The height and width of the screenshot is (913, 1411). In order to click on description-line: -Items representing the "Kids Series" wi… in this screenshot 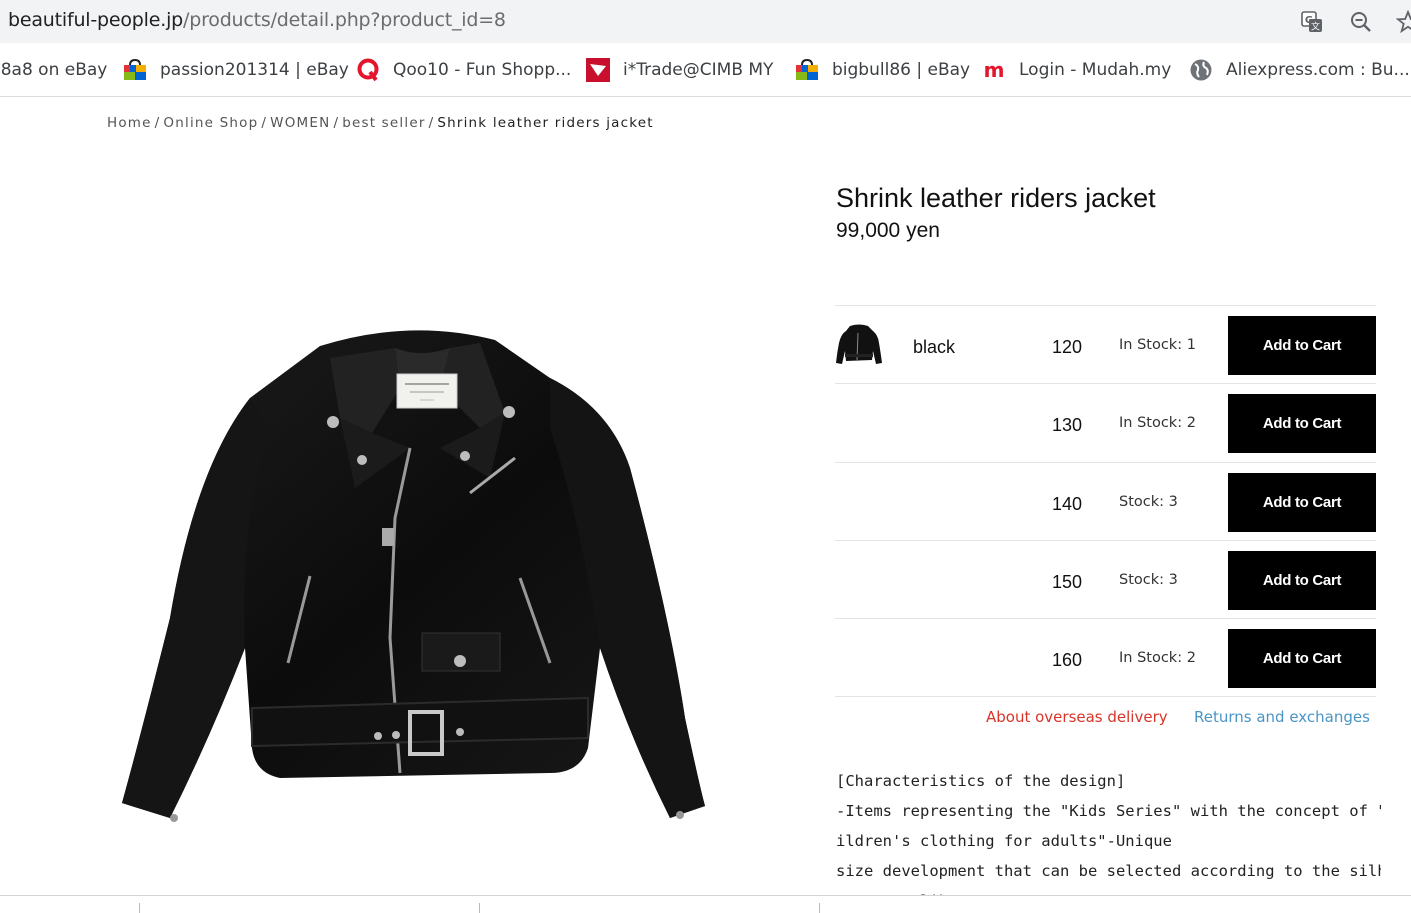, I will do `click(1108, 811)`.